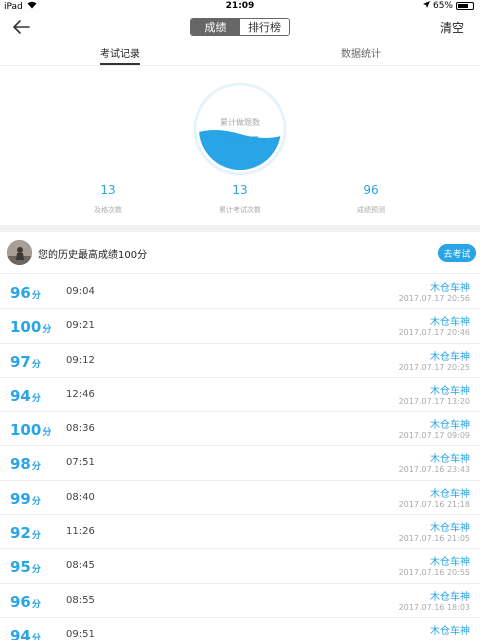  I want to click on back-button, so click(21, 27).